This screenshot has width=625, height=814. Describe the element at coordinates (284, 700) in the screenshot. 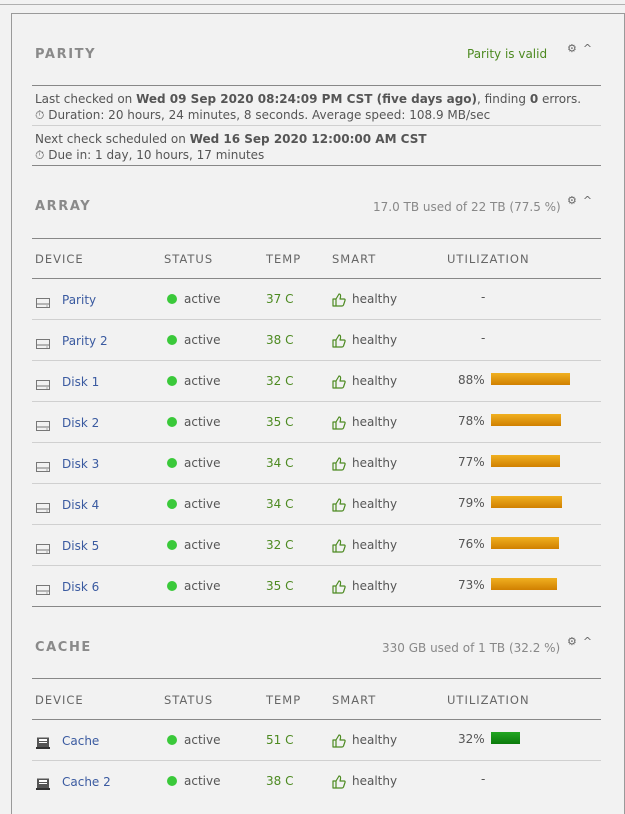

I see `col-temp: TEMP` at that location.